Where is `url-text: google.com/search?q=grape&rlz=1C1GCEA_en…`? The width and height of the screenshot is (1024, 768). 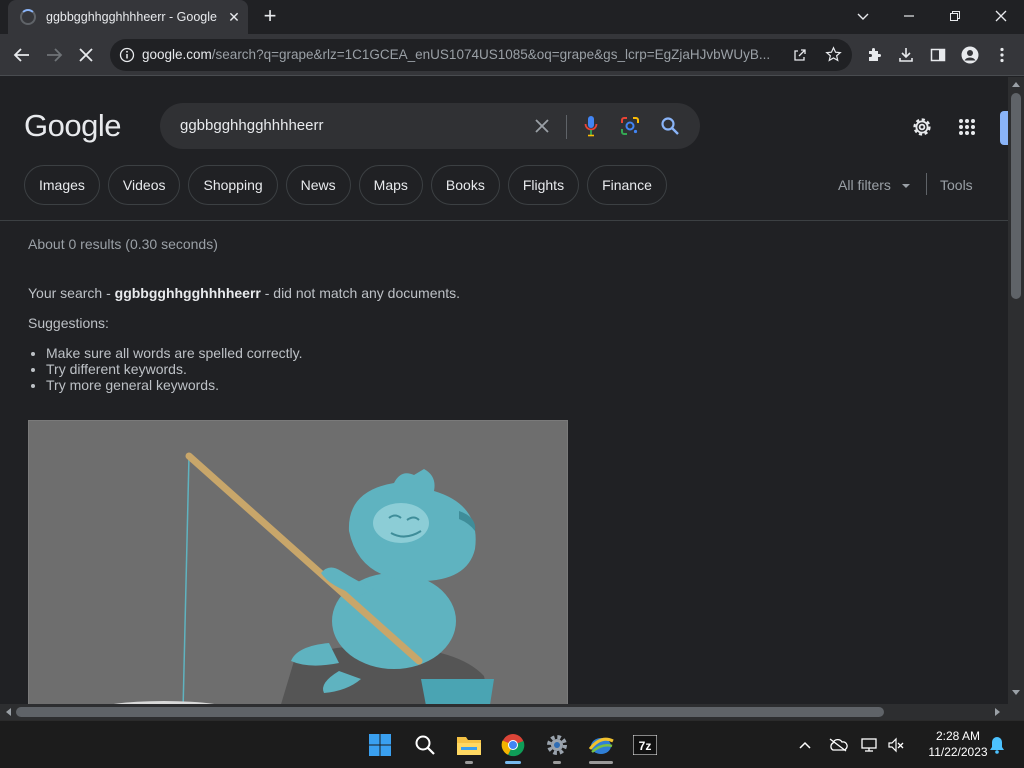 url-text: google.com/search?q=grape&rlz=1C1GCEA_en… is located at coordinates (462, 54).